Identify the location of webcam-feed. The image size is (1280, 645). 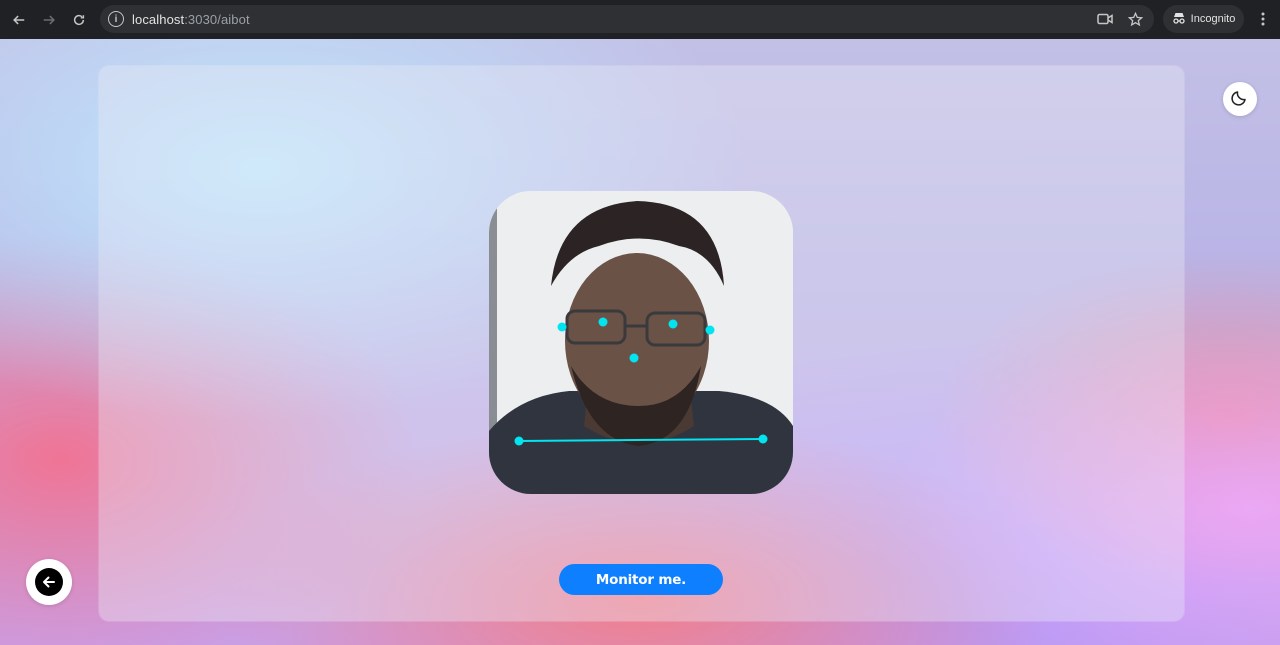
(641, 342).